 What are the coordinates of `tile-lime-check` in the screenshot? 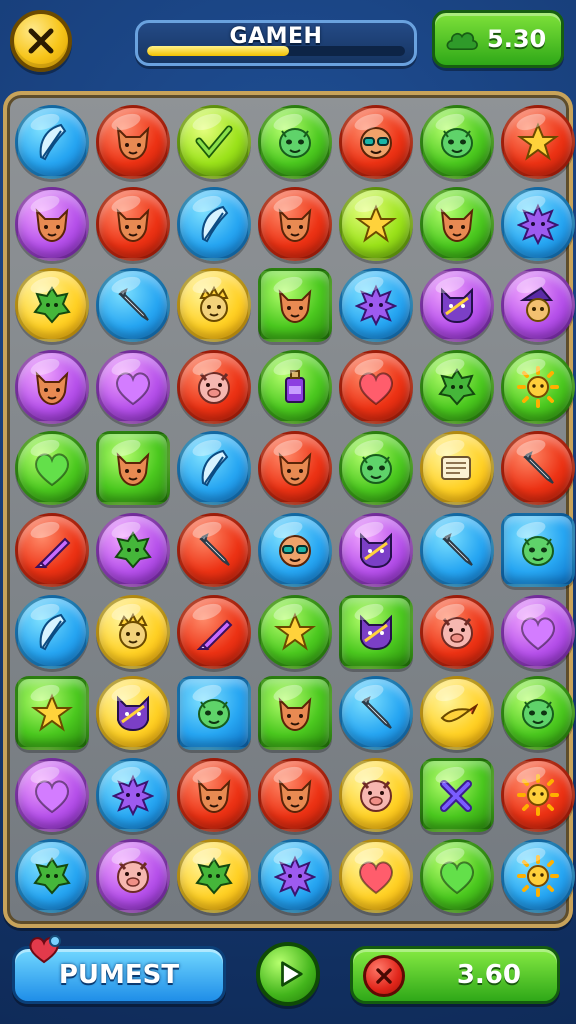 It's located at (213, 142).